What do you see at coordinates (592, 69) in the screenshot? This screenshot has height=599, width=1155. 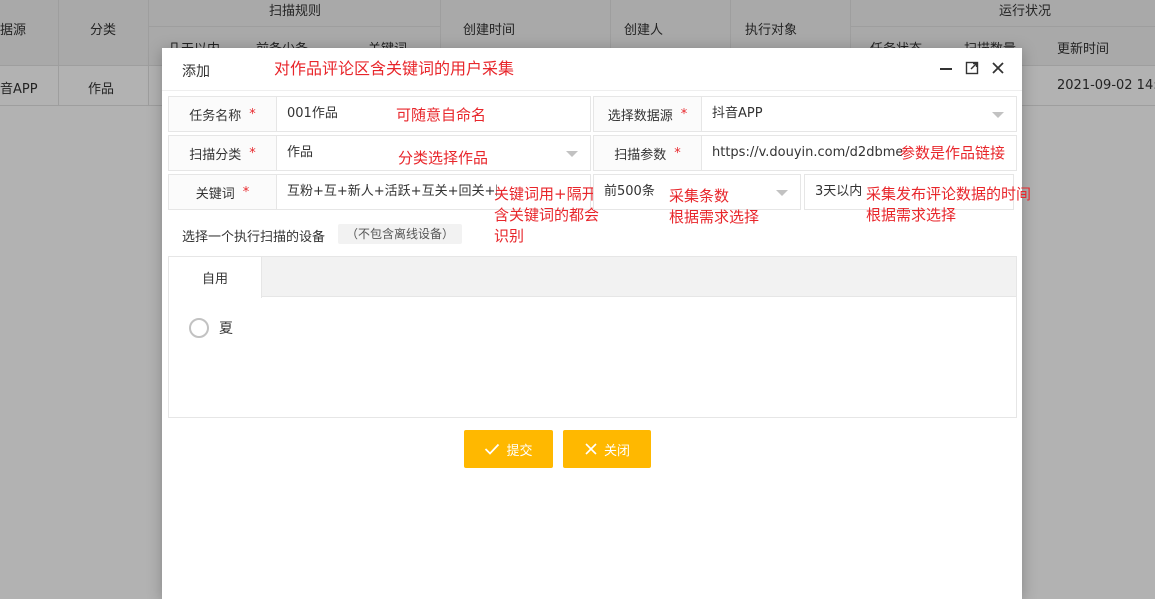 I see `dialog-header: 添加 对作品评论区含关键词的用户采集` at bounding box center [592, 69].